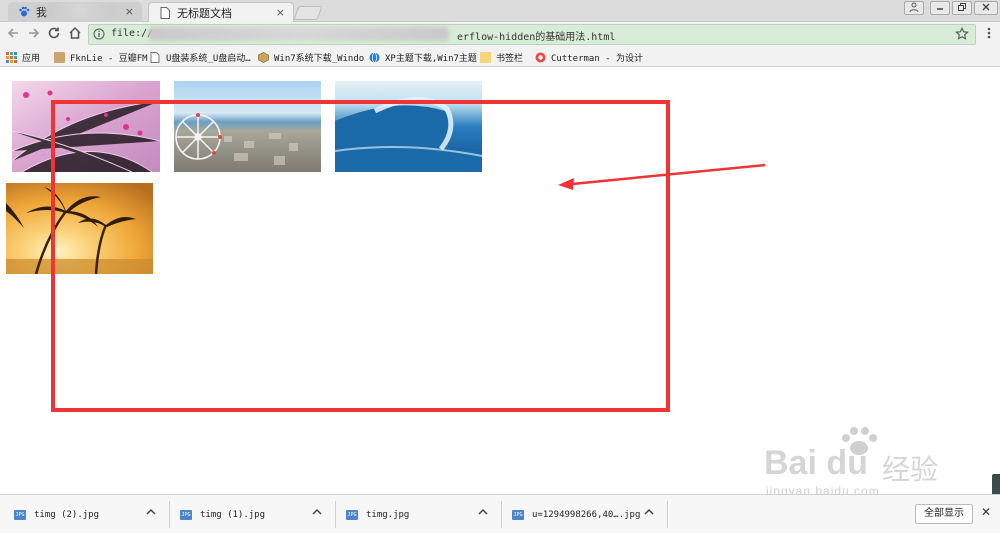  Describe the element at coordinates (986, 512) in the screenshot. I see `close-icon: ✕` at that location.